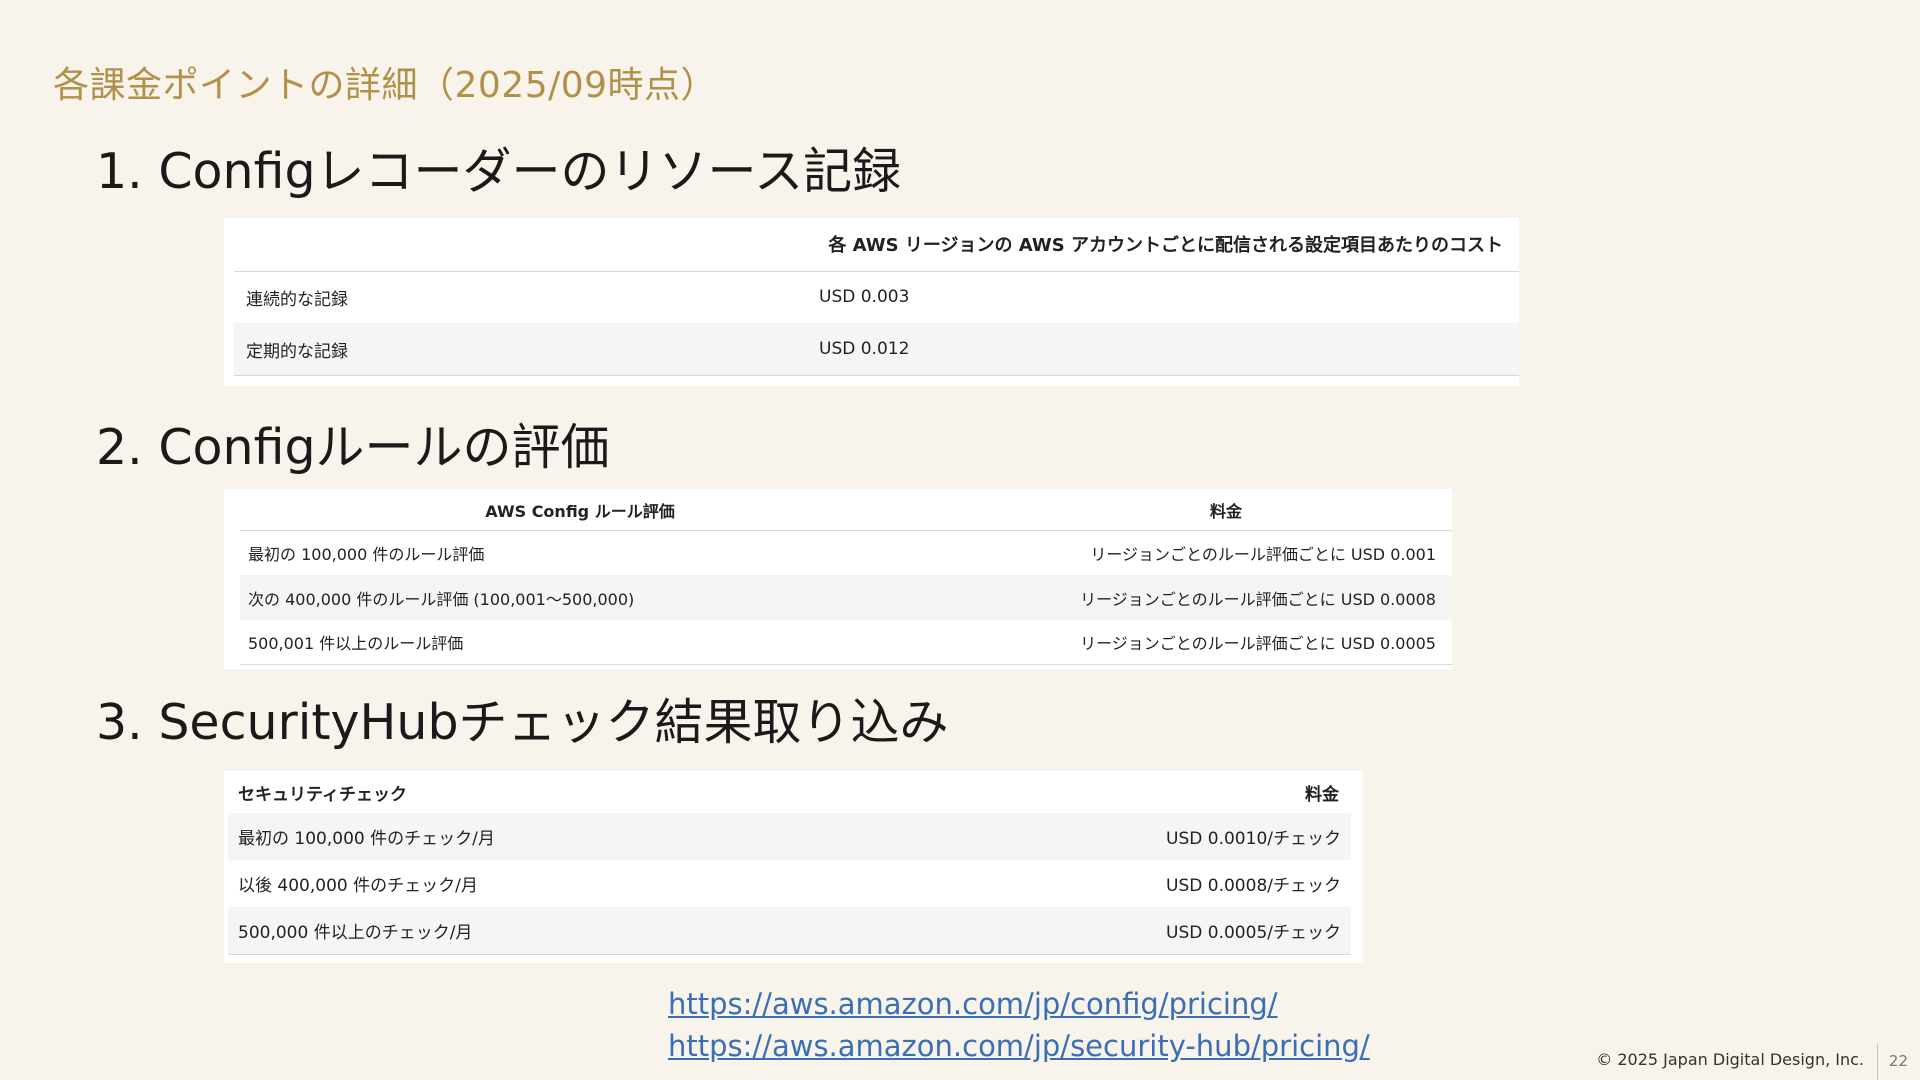  What do you see at coordinates (1253, 886) in the screenshot?
I see `table-cell: USD 0.0008/チェック` at bounding box center [1253, 886].